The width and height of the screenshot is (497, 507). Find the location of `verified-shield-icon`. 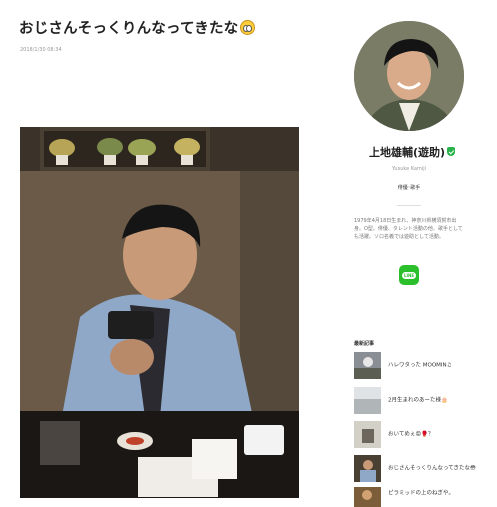

verified-shield-icon is located at coordinates (451, 151).